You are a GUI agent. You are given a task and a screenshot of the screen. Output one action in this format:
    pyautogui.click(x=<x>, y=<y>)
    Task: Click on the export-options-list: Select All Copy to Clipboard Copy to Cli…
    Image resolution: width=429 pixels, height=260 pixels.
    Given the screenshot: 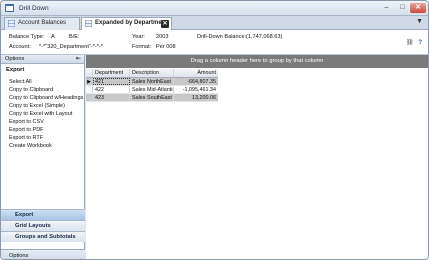 What is the action you would take?
    pyautogui.click(x=42, y=114)
    